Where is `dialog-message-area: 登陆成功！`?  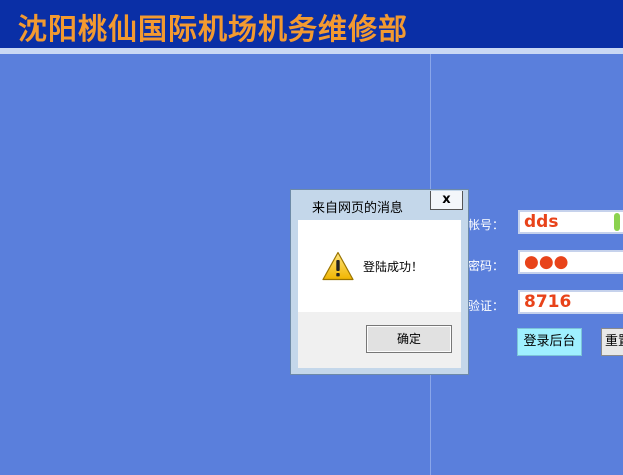 dialog-message-area: 登陆成功！ is located at coordinates (379, 266).